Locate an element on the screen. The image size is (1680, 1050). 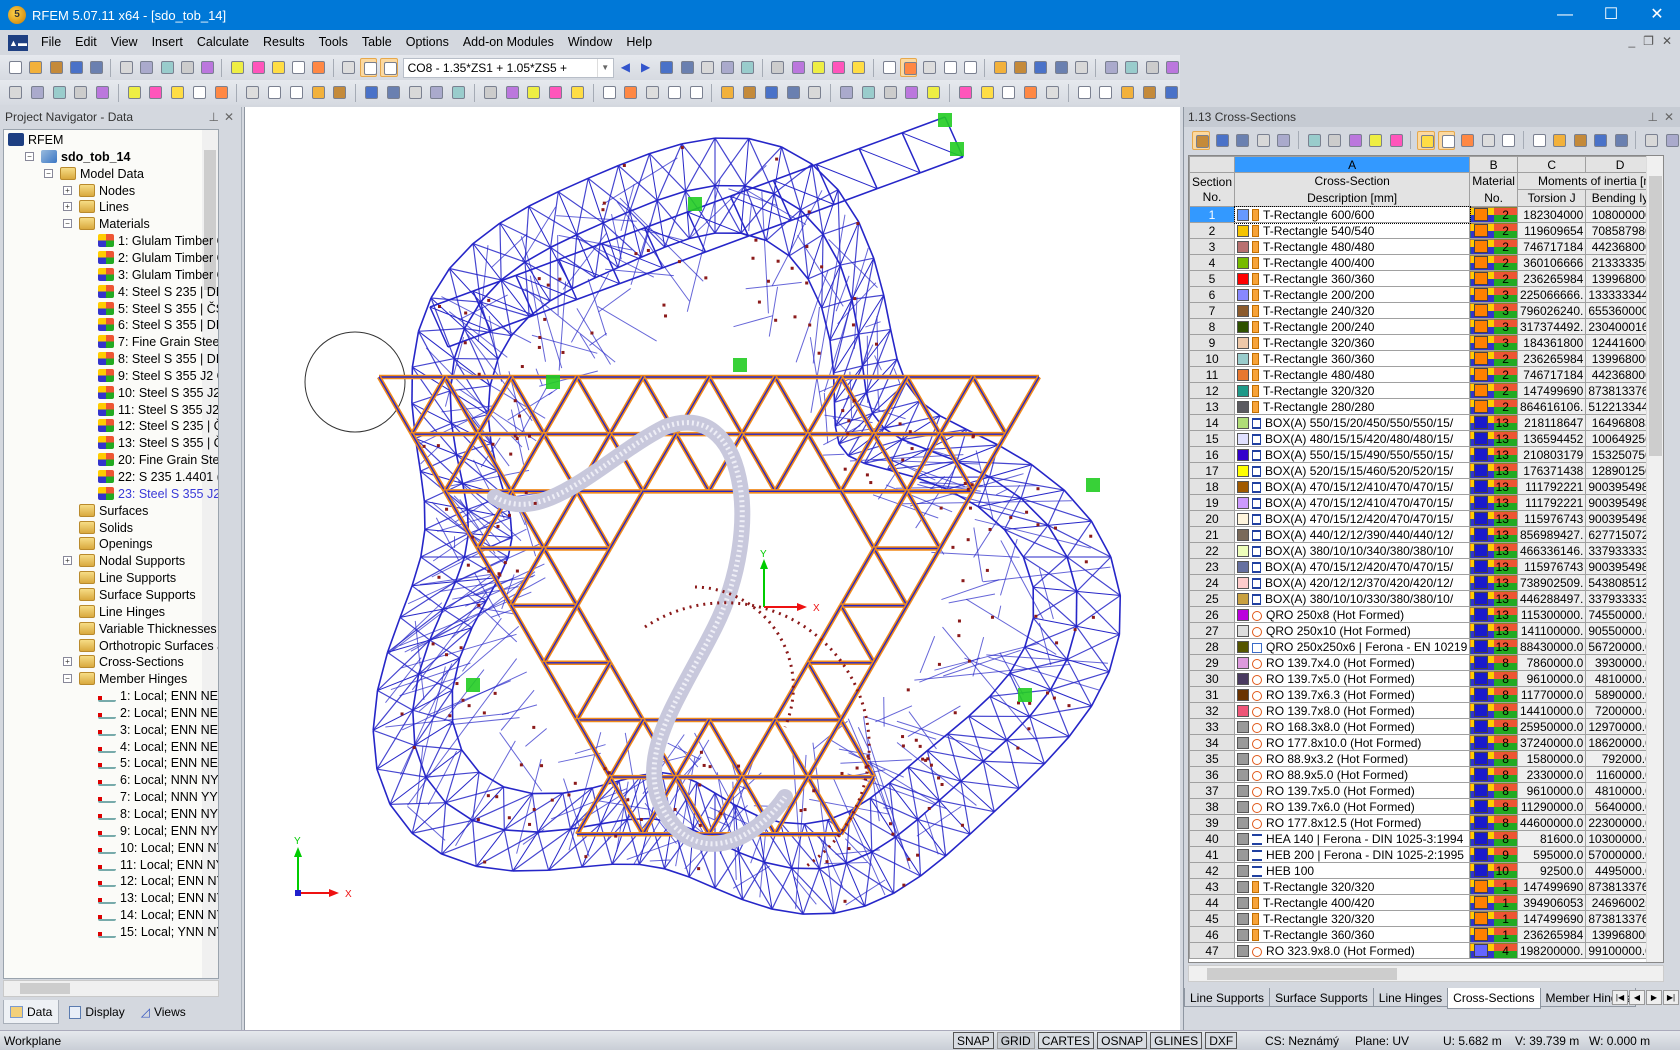
cross-section-description-cell: BOX(A) 470/15/12/420/470/470/15/ is located at coordinates (1352, 566).